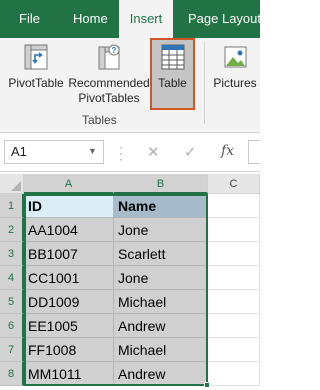  Describe the element at coordinates (12, 302) in the screenshot. I see `row-header: 5` at that location.